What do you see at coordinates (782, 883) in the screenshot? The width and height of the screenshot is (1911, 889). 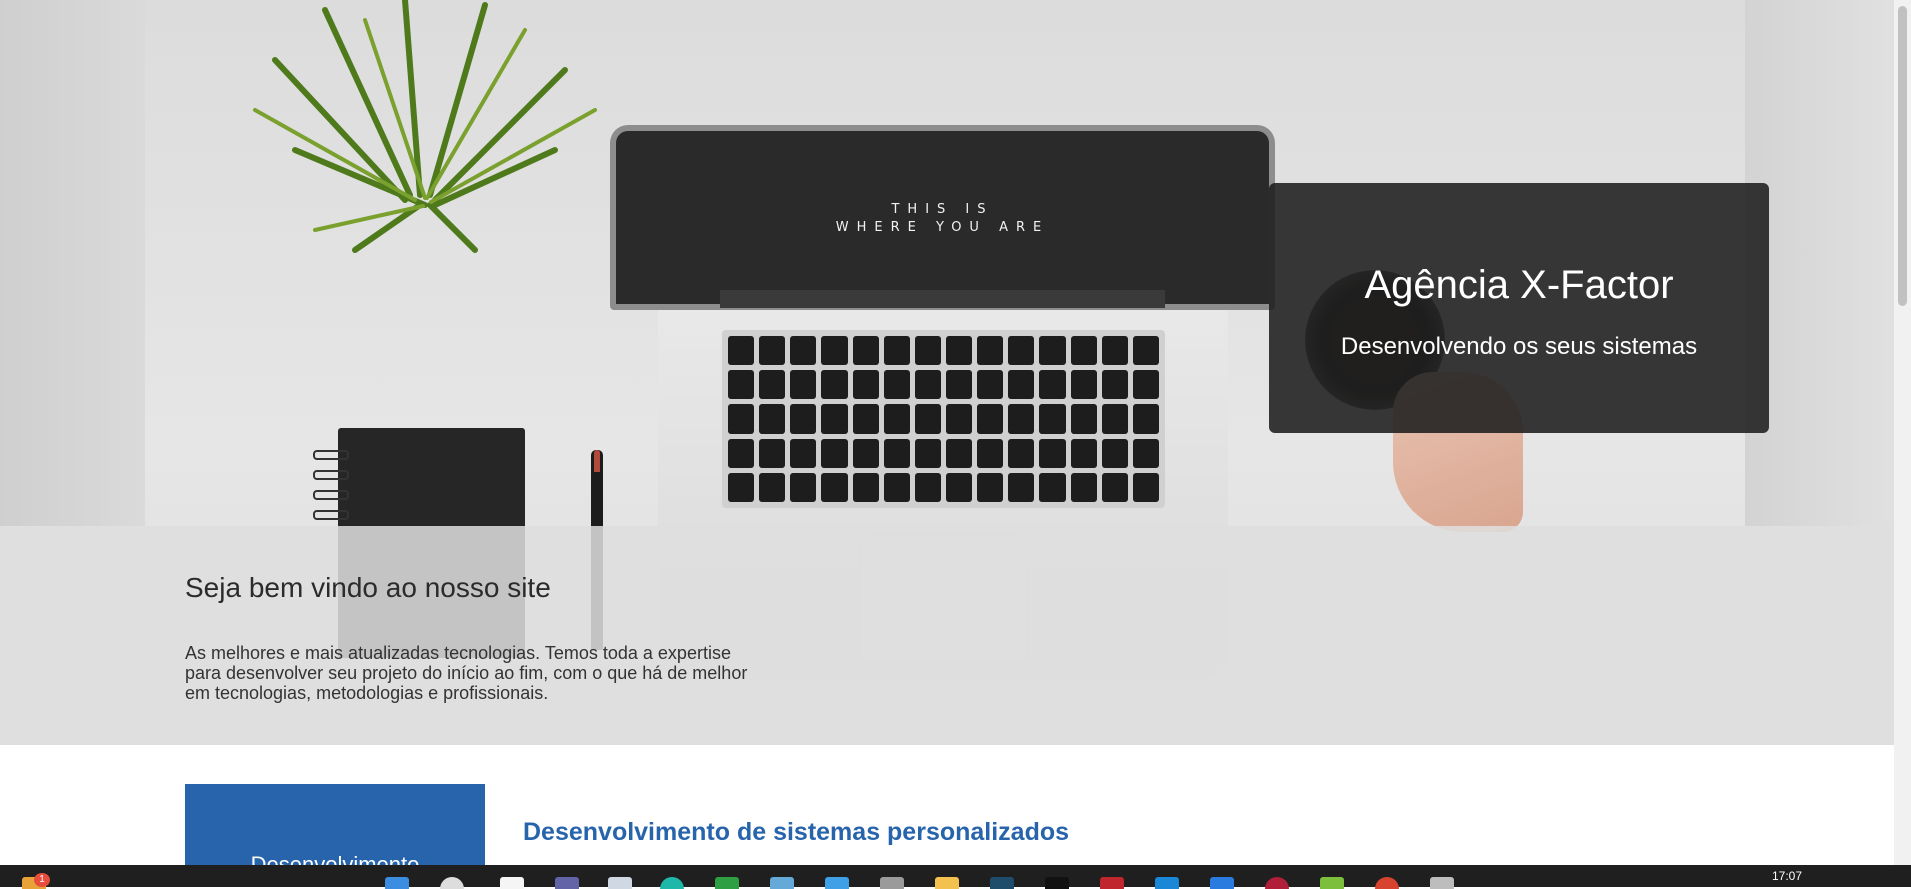 I see `monitor-icon` at bounding box center [782, 883].